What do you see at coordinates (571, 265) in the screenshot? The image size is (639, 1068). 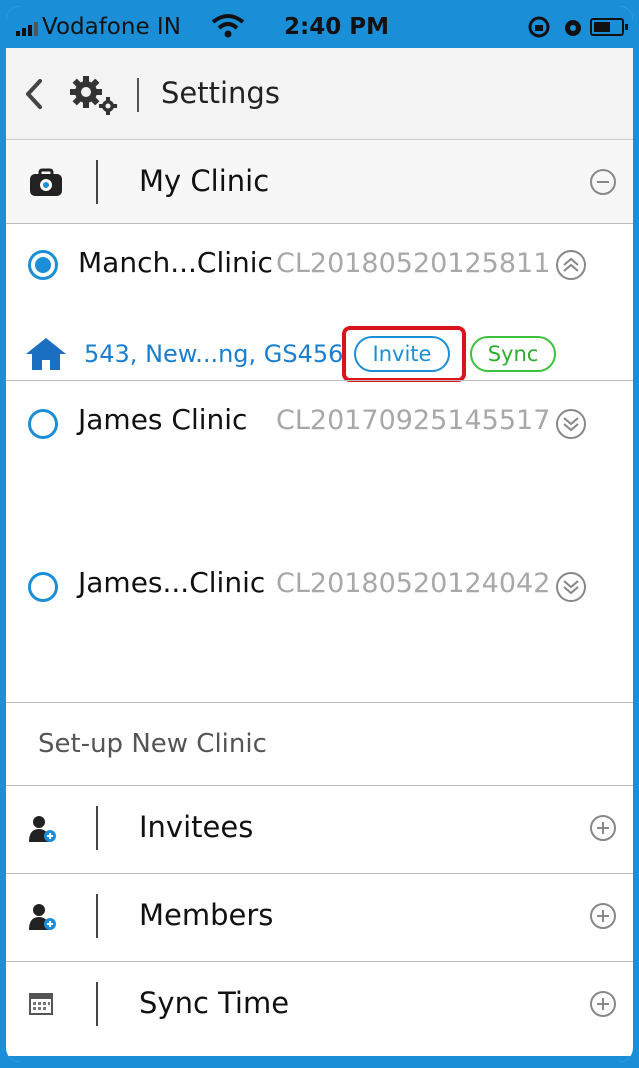 I see `collapse-chevron-up-icon` at bounding box center [571, 265].